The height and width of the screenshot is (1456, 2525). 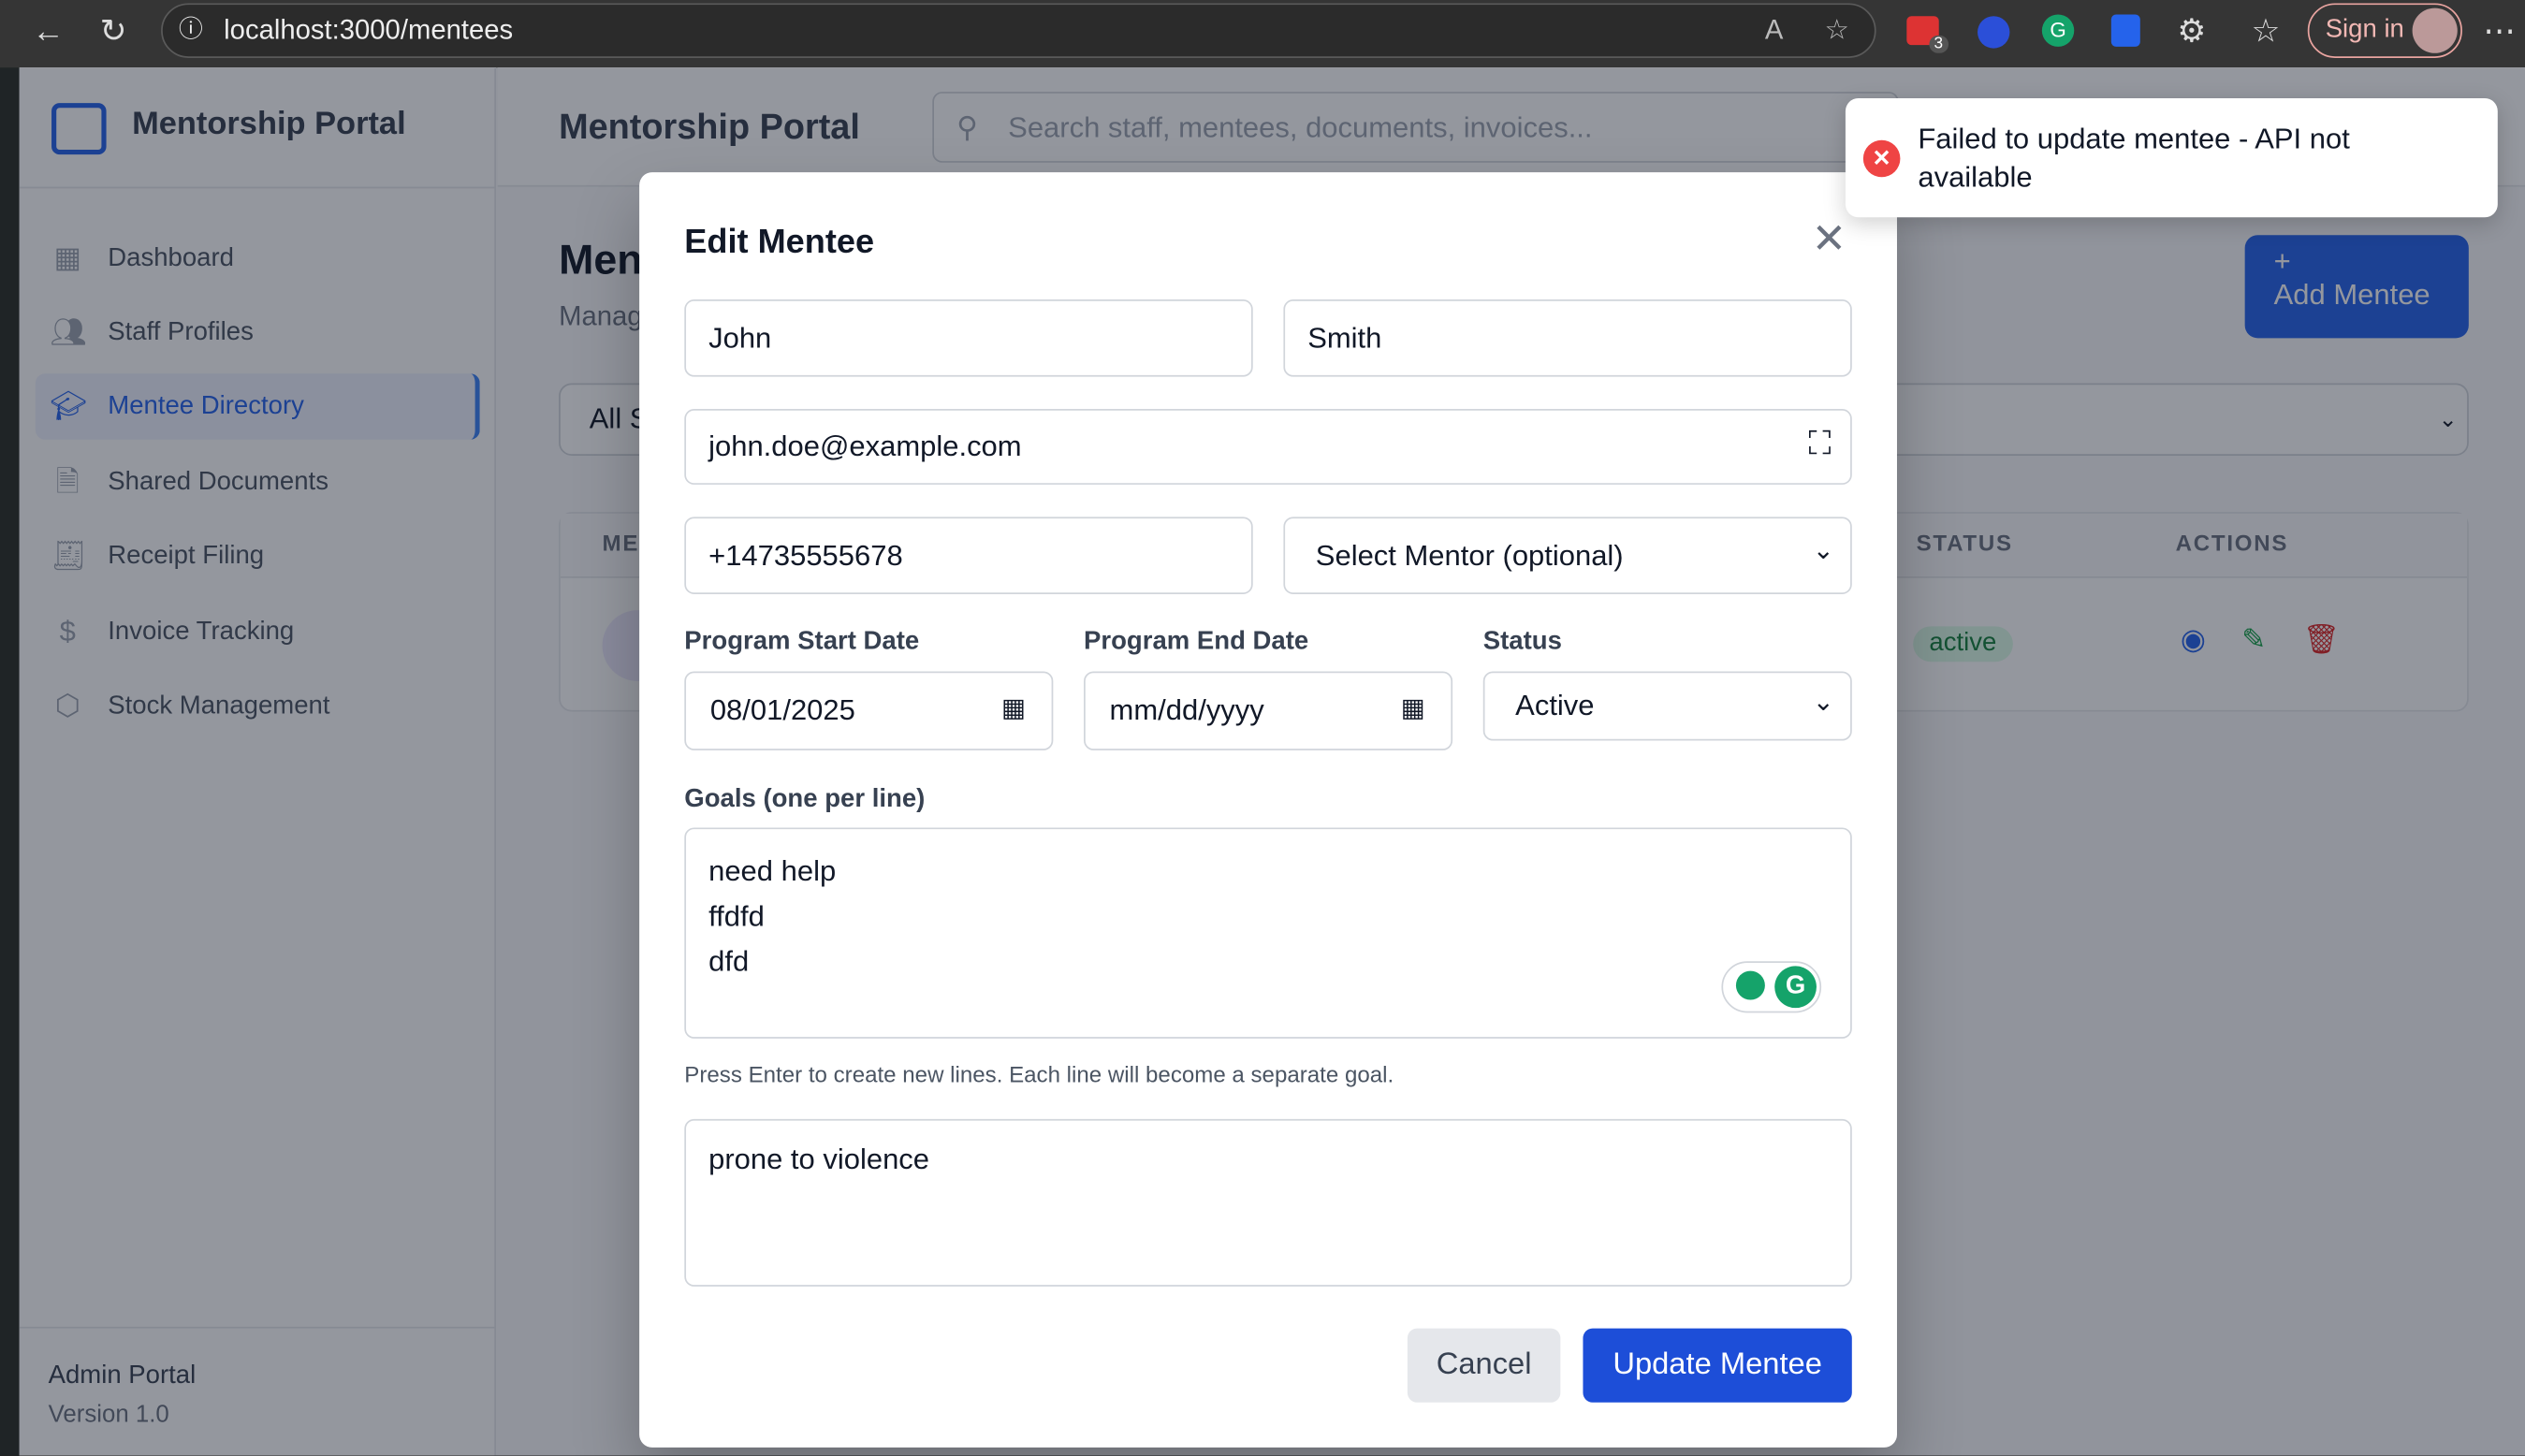 I want to click on more-icon: ⋯, so click(x=2499, y=32).